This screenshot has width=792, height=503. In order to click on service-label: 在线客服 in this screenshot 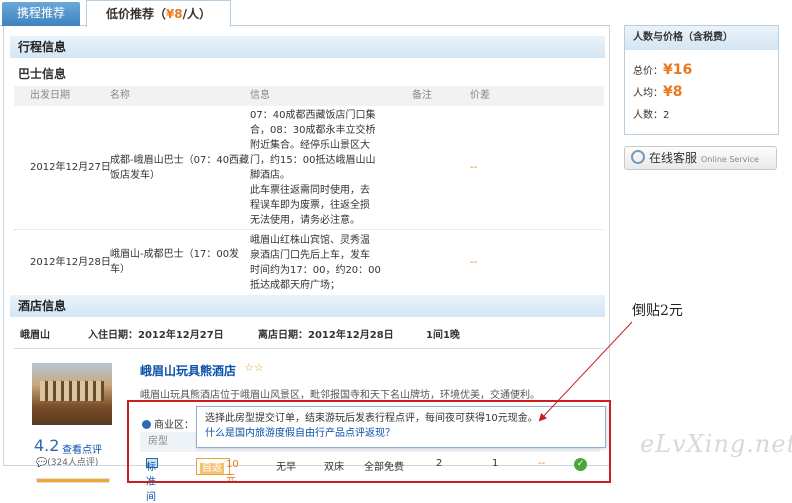, I will do `click(673, 158)`.